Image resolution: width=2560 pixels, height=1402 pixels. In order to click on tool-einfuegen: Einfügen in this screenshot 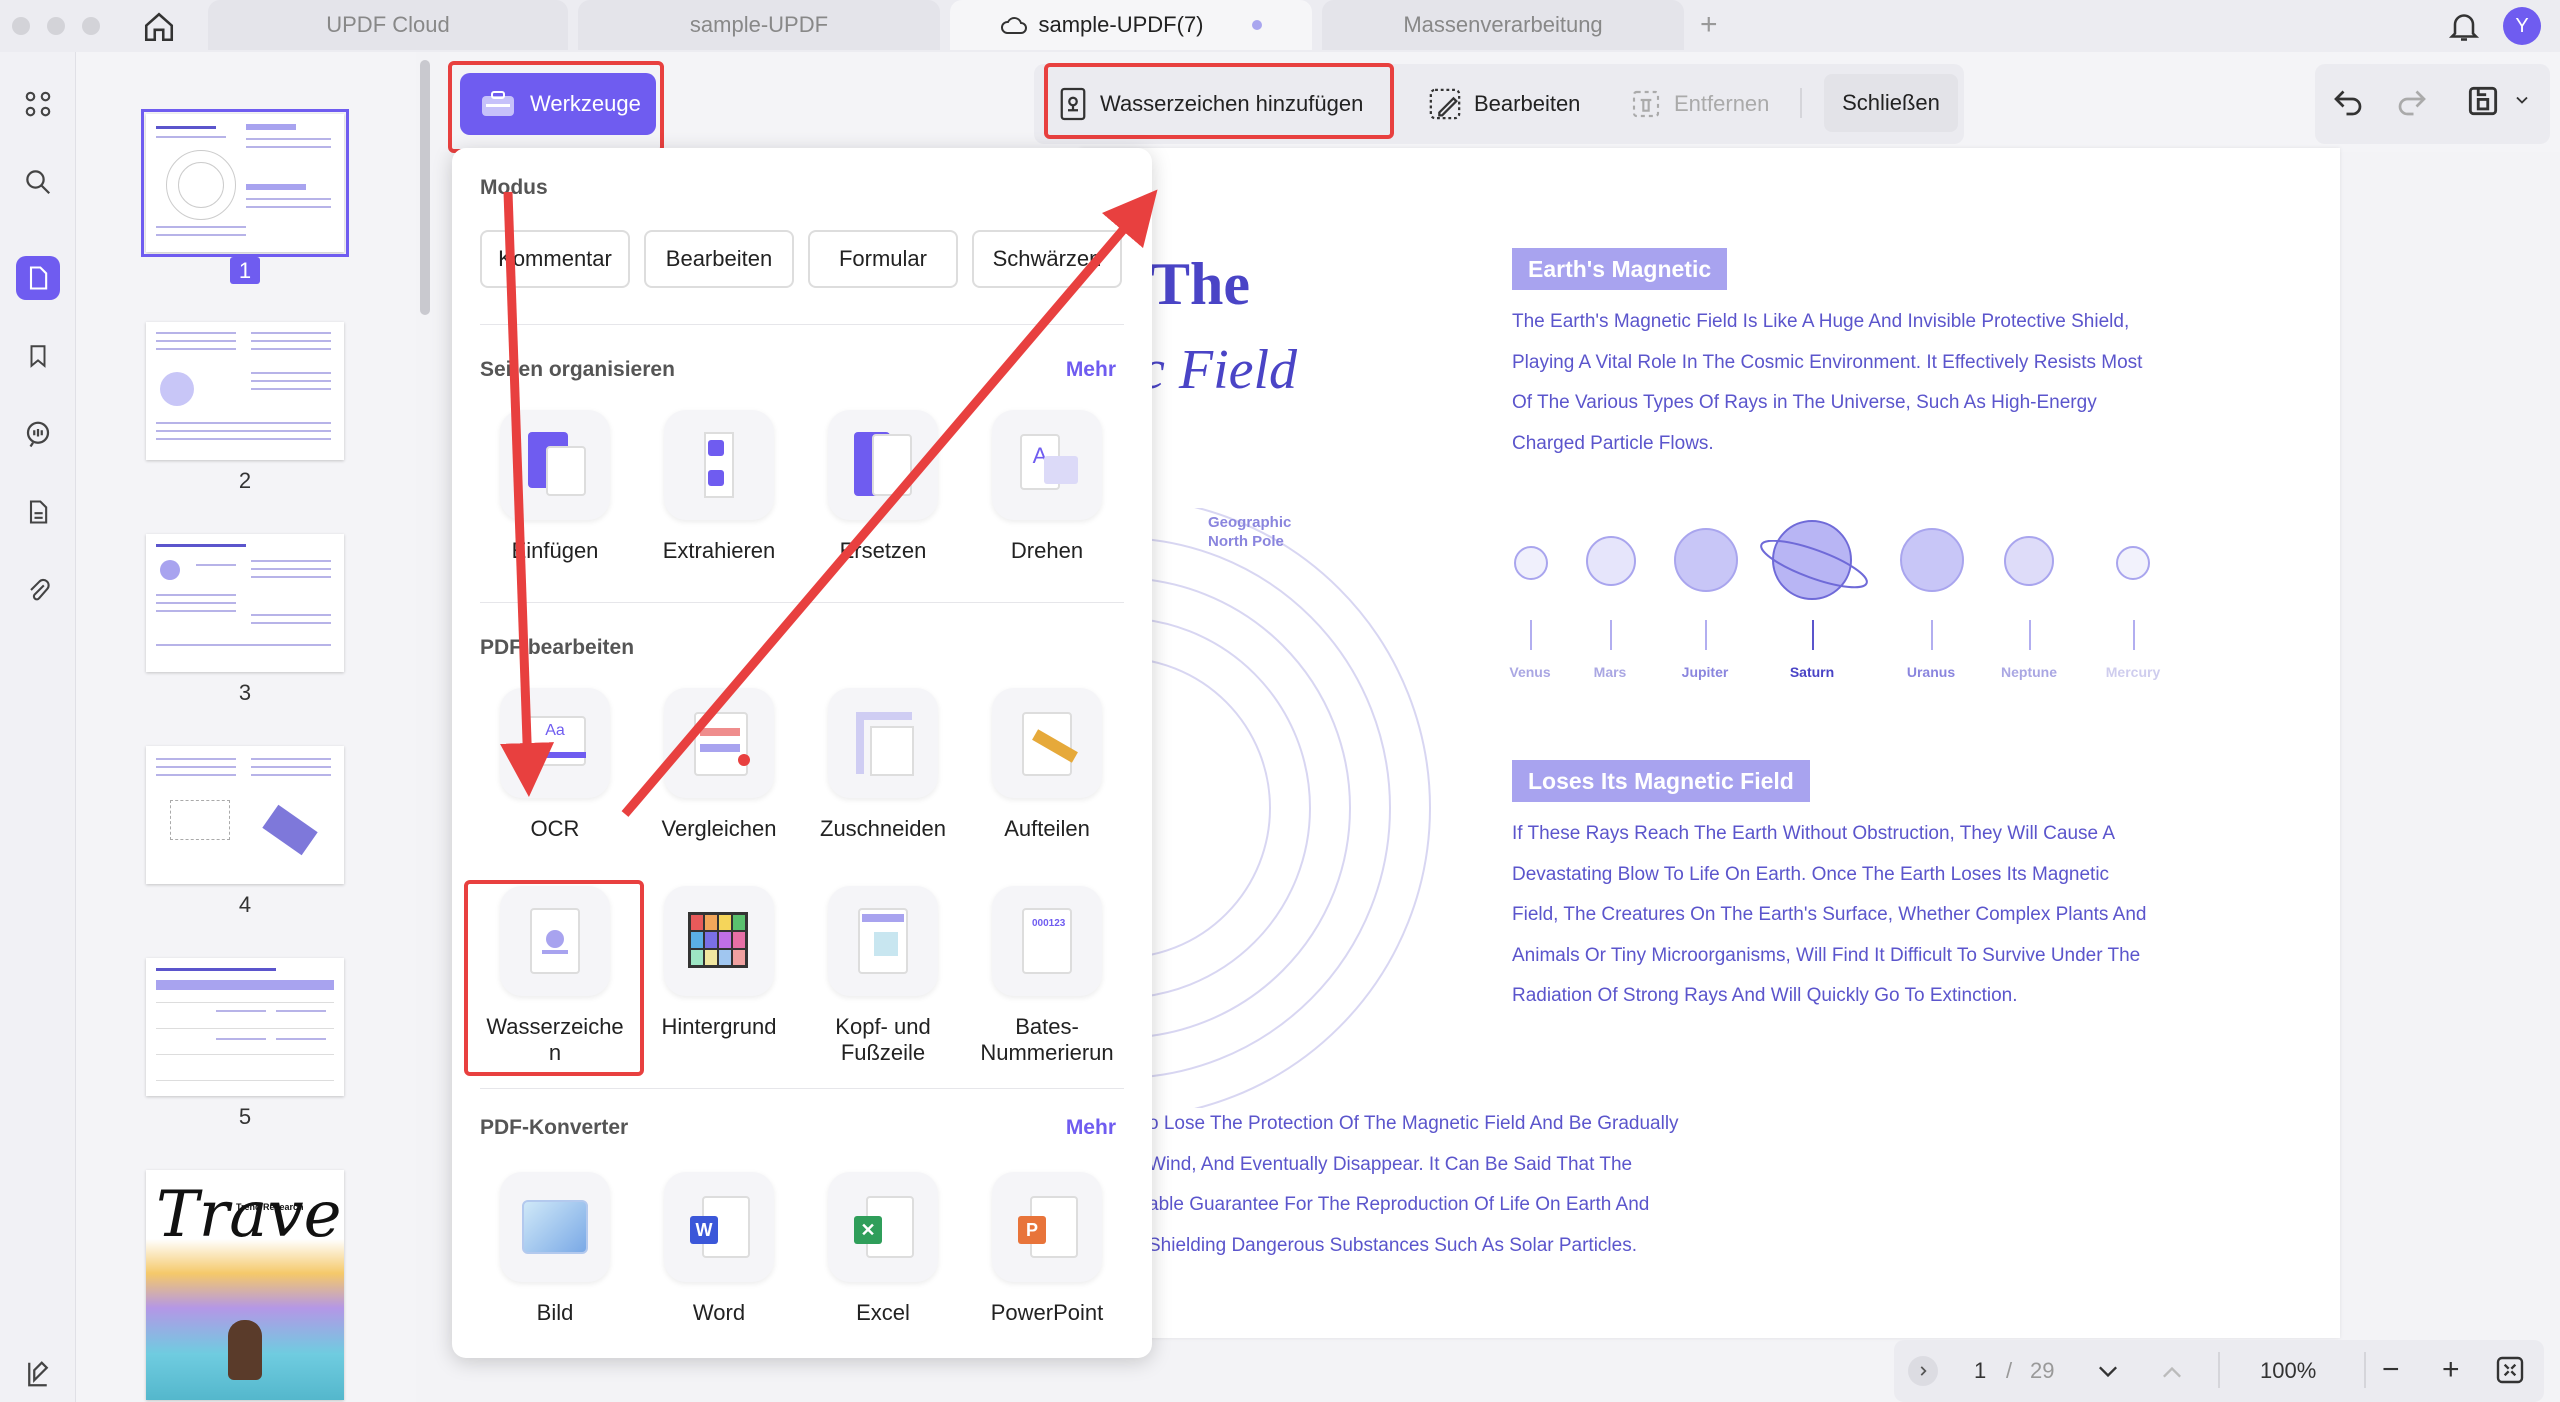, I will do `click(555, 487)`.